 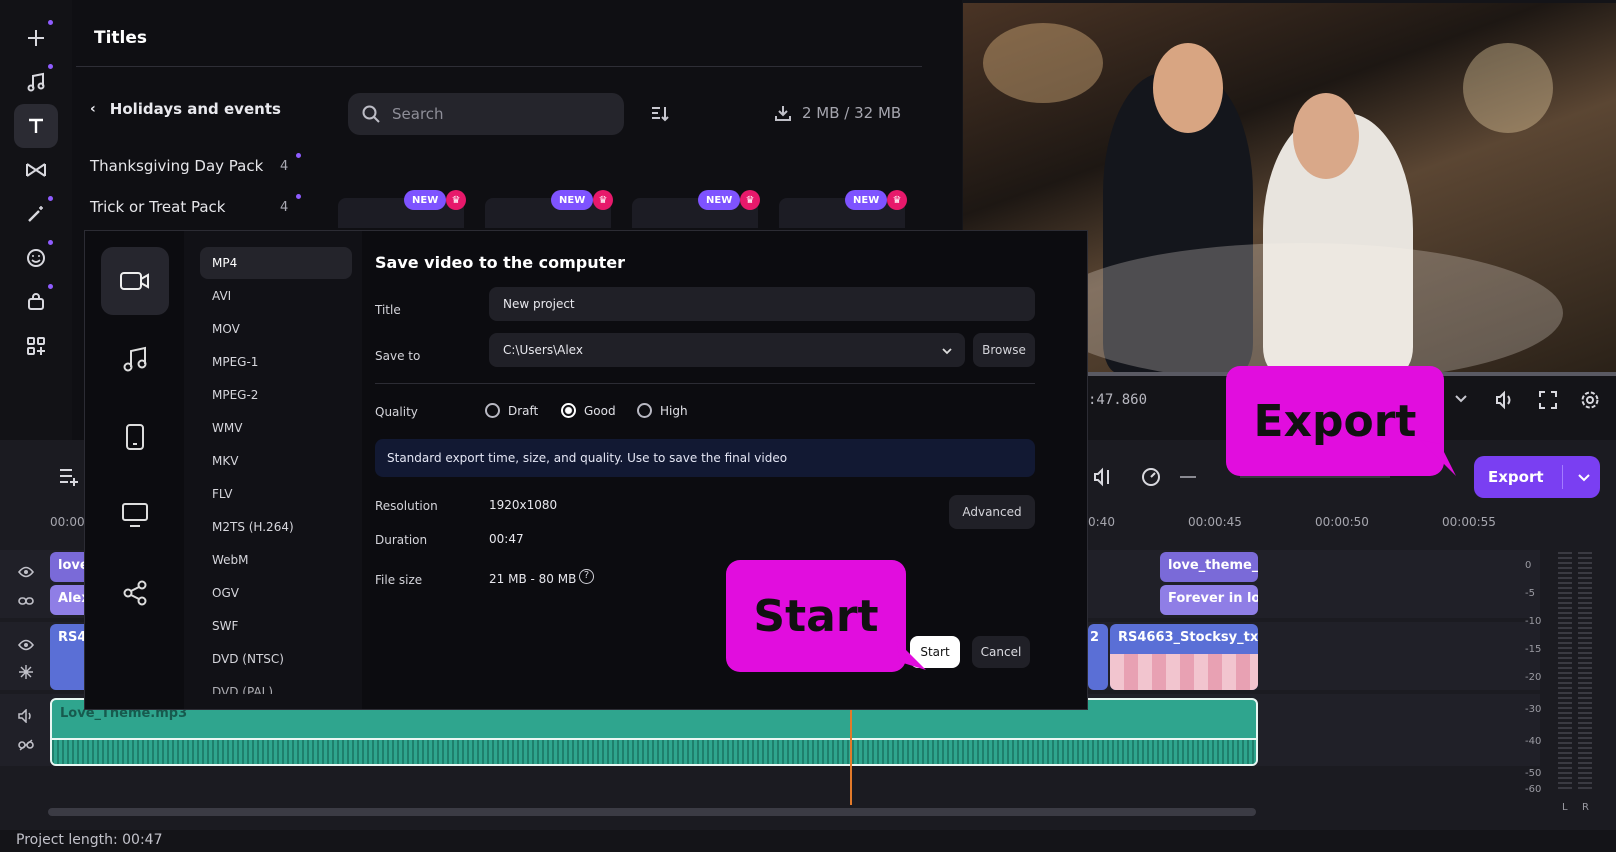 I want to click on storage-text: 2 MB / 32 MB, so click(x=852, y=113).